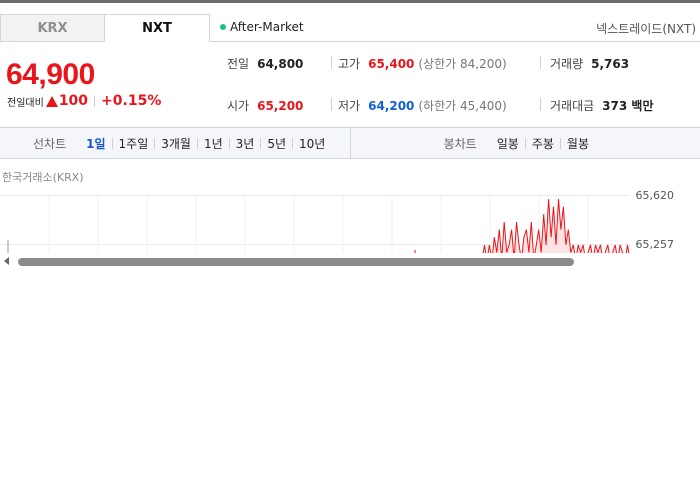 This screenshot has width=700, height=490. I want to click on stat-volume: 거래량 5,763, so click(589, 63).